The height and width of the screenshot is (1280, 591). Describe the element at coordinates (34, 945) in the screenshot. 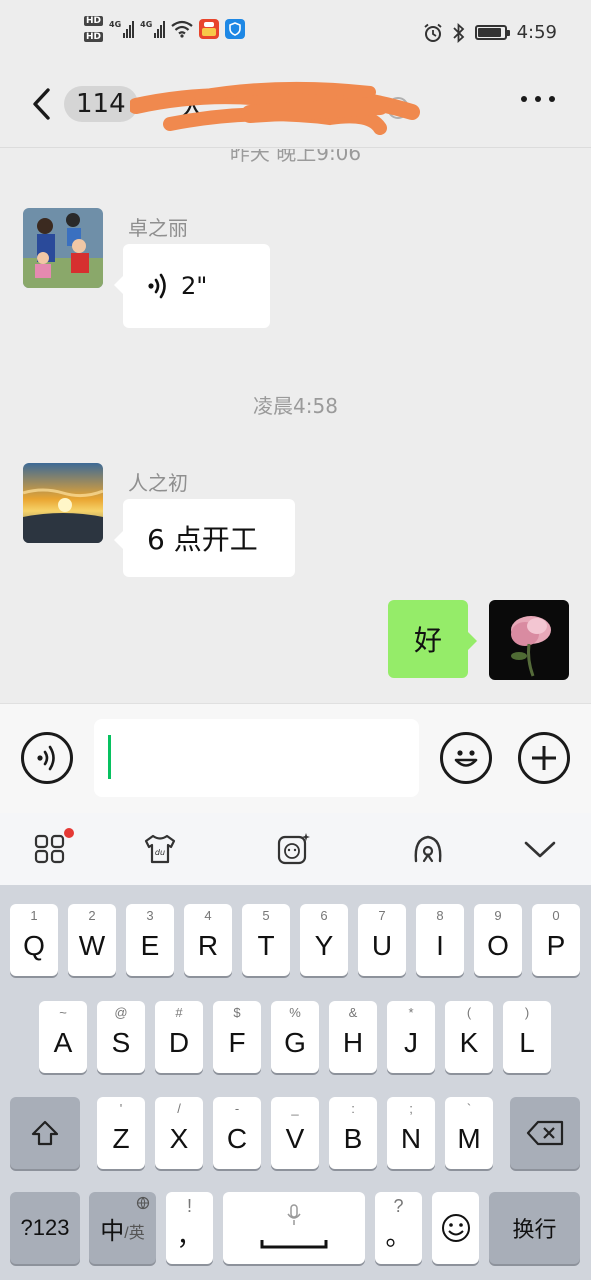

I see `key-letter: Q` at that location.